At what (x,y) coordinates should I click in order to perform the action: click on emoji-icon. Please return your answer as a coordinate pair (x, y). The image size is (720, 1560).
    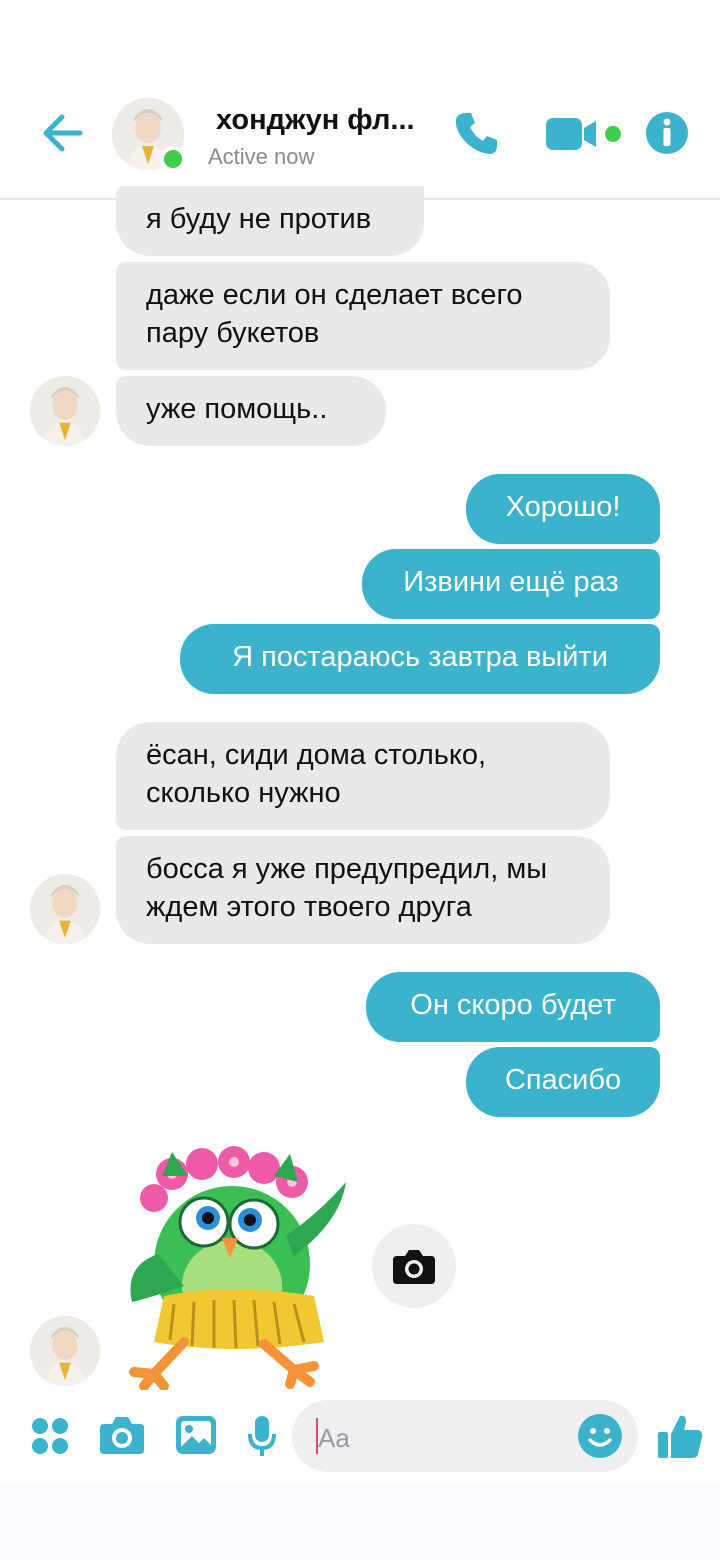
    Looking at the image, I should click on (600, 1436).